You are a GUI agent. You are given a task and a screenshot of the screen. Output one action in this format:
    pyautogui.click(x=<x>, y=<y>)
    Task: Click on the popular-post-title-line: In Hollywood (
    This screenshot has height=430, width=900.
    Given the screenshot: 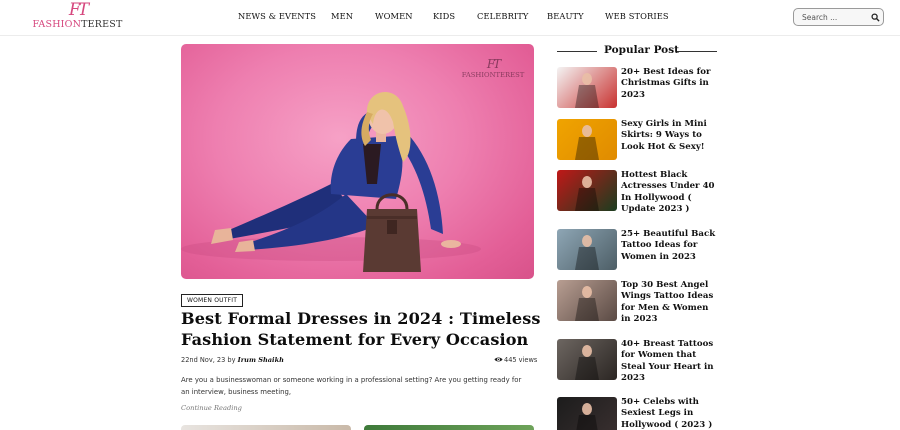 What is the action you would take?
    pyautogui.click(x=656, y=197)
    